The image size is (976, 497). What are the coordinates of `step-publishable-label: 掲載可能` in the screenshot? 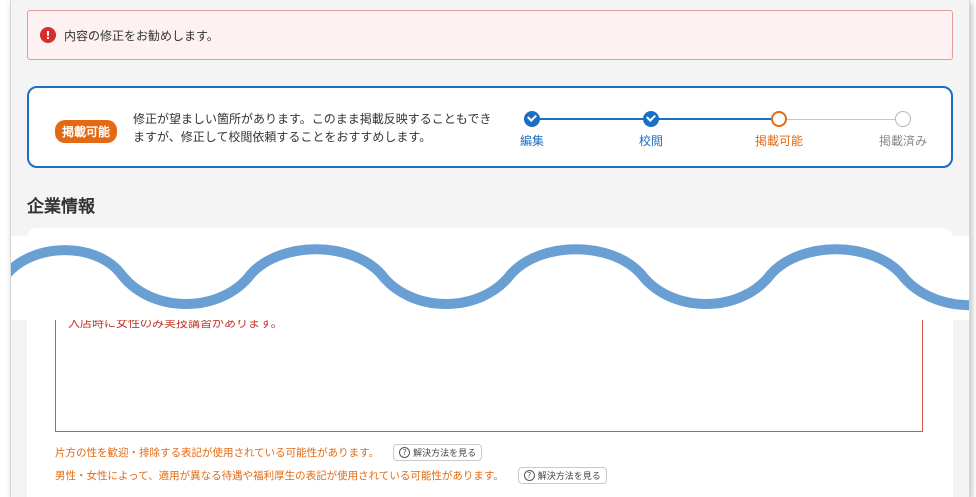 It's located at (779, 141).